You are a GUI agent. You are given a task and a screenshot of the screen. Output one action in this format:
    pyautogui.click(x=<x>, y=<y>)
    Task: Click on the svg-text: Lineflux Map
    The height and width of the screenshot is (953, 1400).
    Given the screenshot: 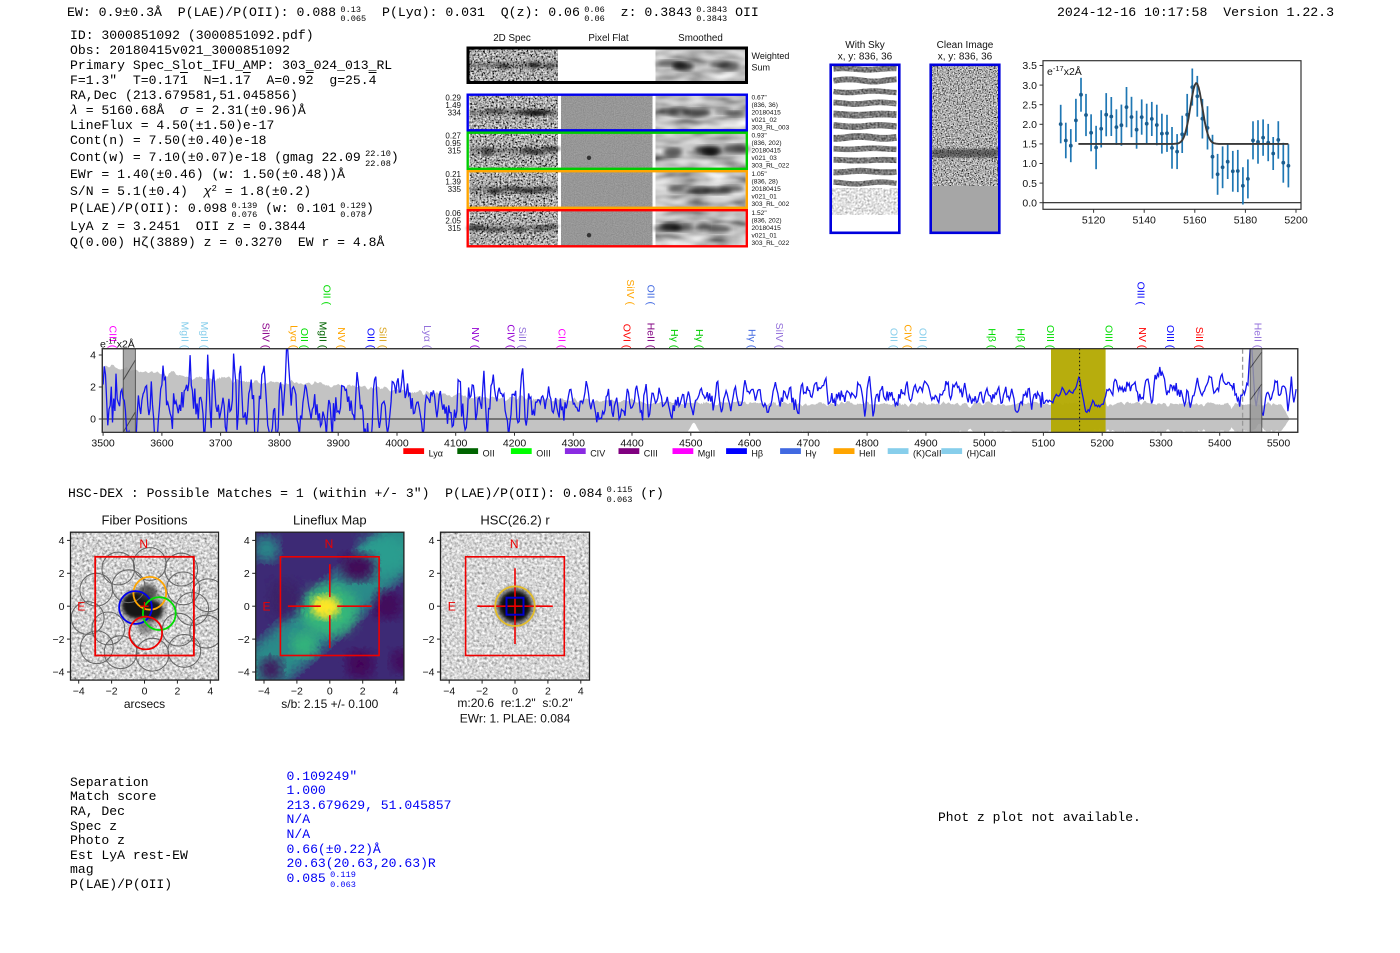 What is the action you would take?
    pyautogui.click(x=330, y=520)
    